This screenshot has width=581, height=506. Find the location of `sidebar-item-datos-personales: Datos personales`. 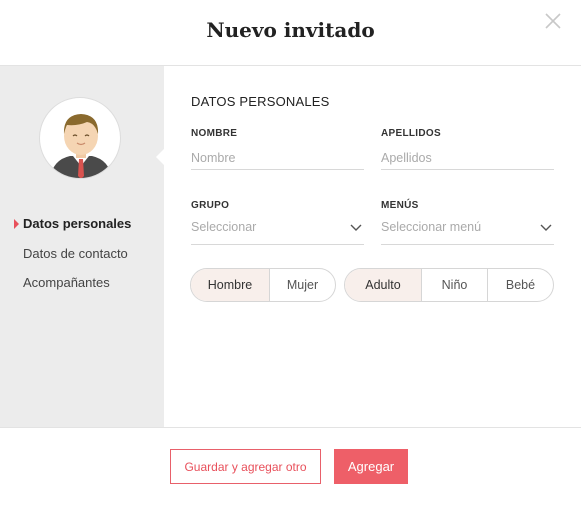

sidebar-item-datos-personales: Datos personales is located at coordinates (77, 223).